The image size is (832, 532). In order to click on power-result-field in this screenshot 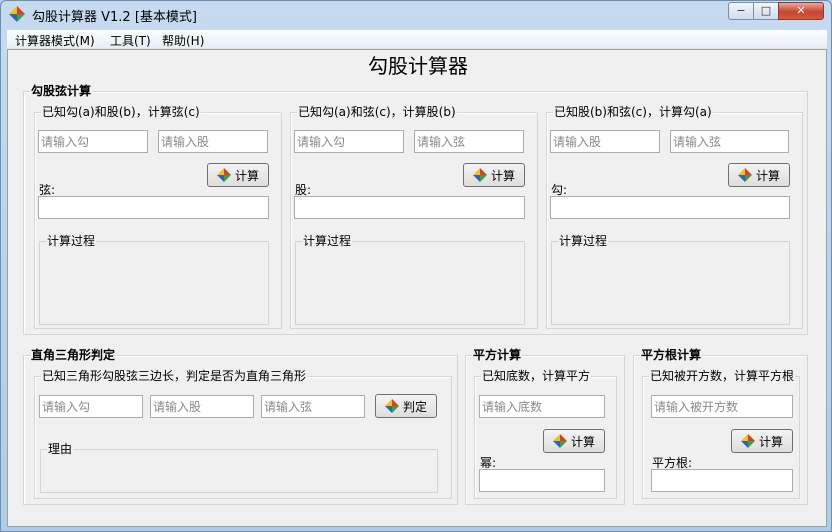, I will do `click(542, 480)`.